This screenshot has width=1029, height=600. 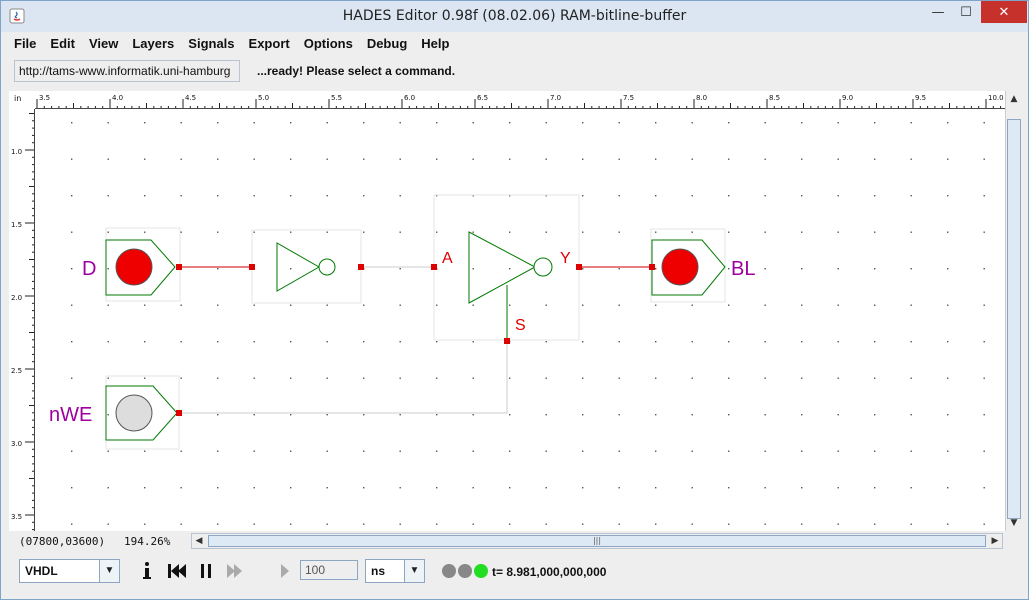 I want to click on pin-label-s: S, so click(x=520, y=325).